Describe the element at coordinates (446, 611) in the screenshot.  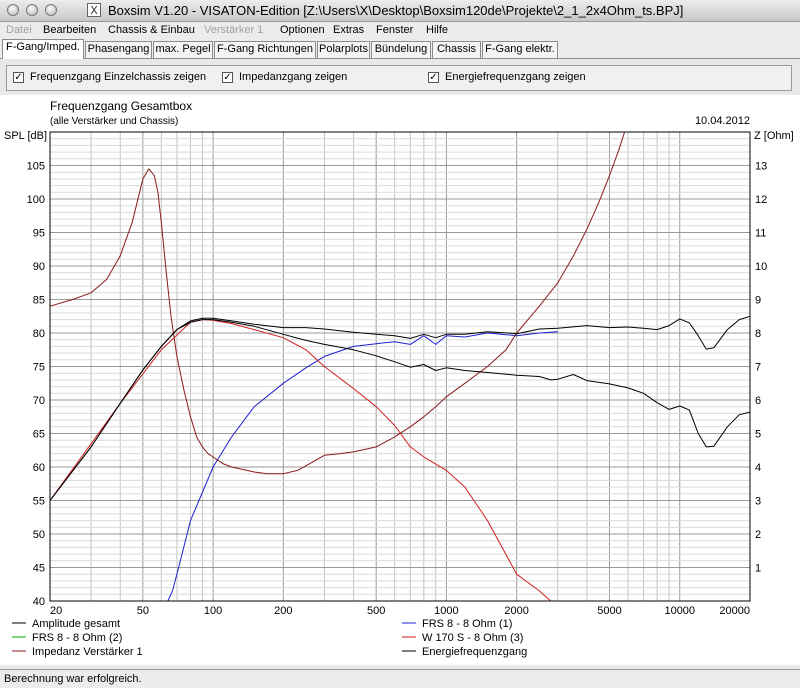
I see `x-tick-label: 1000` at that location.